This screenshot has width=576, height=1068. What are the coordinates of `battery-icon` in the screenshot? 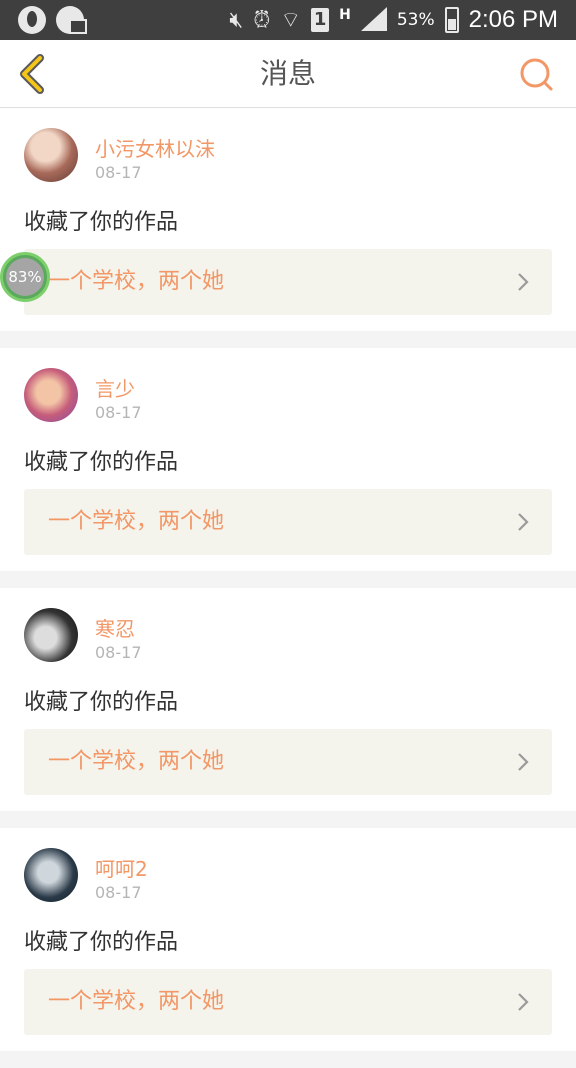 It's located at (451, 20).